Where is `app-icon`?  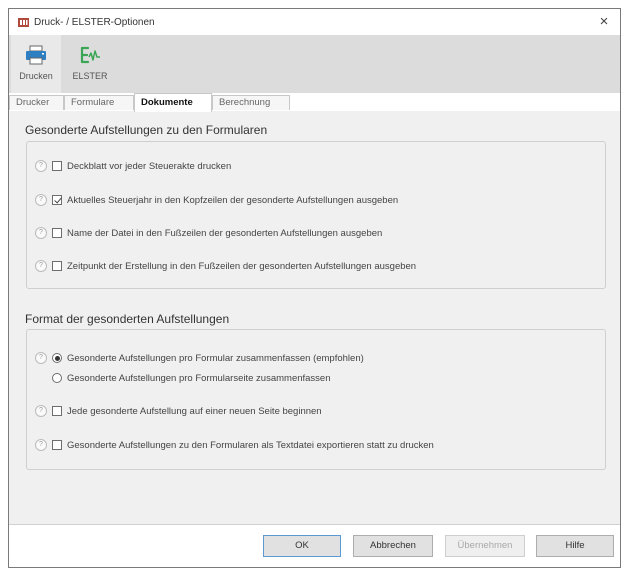
app-icon is located at coordinates (23, 22).